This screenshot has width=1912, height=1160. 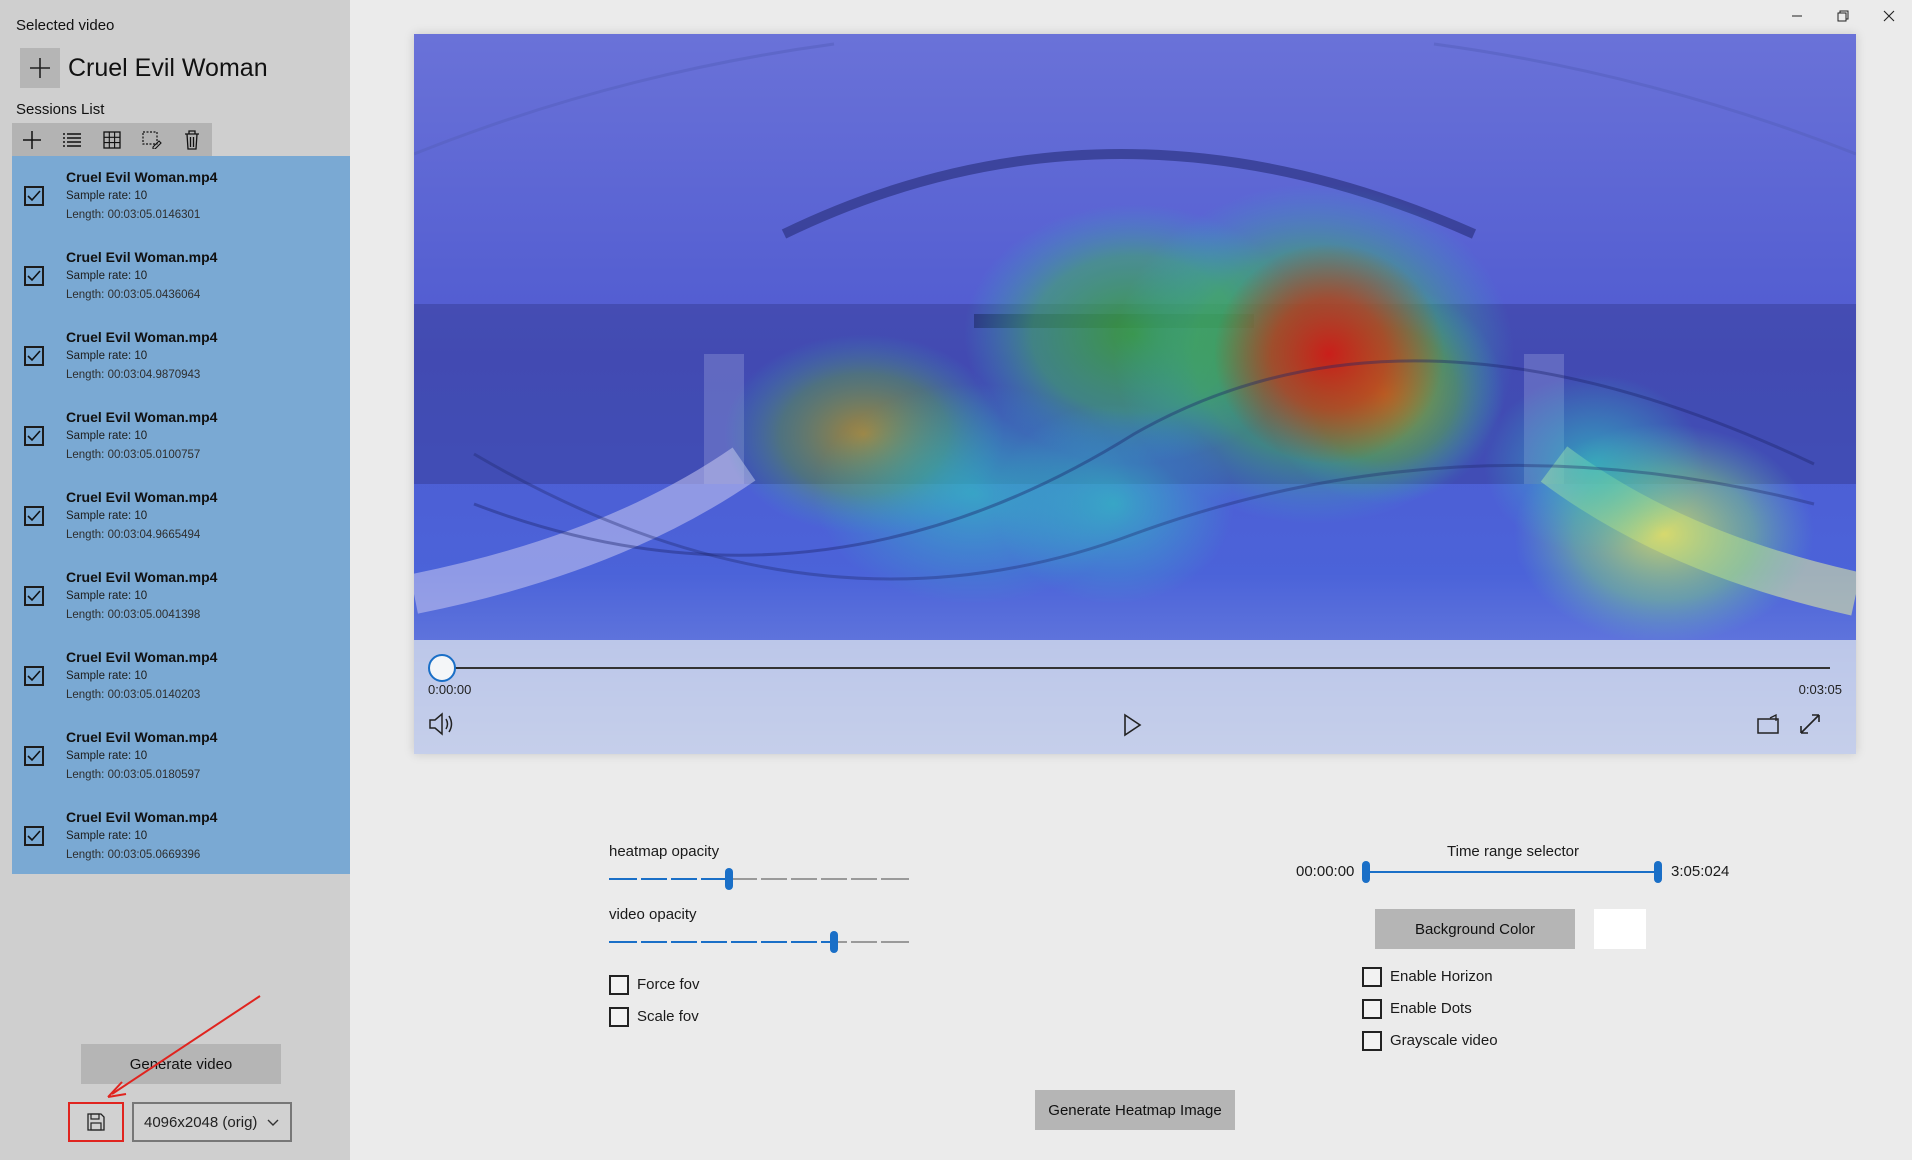 What do you see at coordinates (192, 139) in the screenshot?
I see `delete-session-button` at bounding box center [192, 139].